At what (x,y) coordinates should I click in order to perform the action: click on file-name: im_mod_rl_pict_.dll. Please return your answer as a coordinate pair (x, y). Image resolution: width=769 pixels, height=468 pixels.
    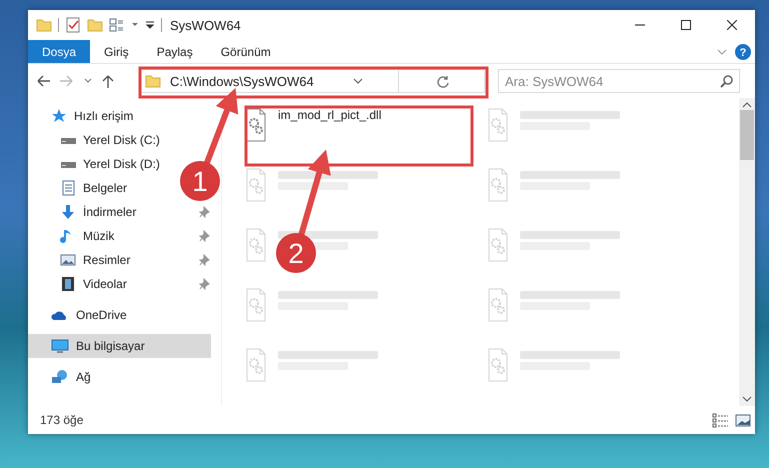
    Looking at the image, I should click on (330, 115).